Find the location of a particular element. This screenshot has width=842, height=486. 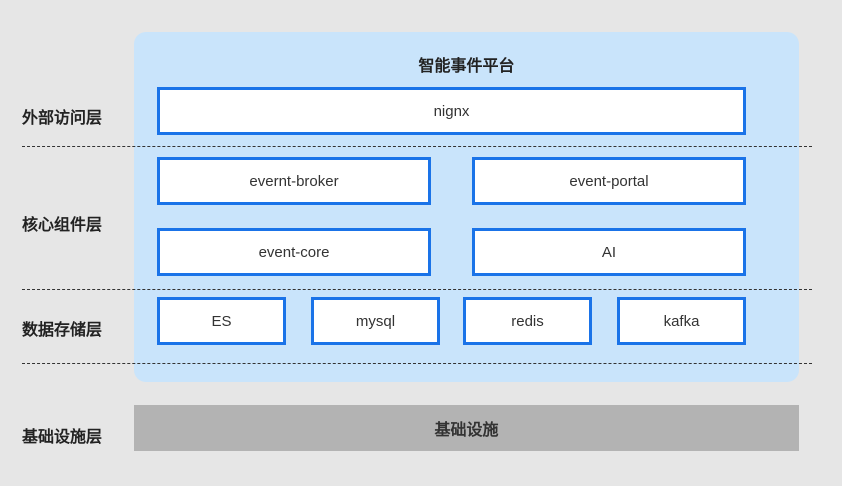

infrastructure-label: 基础设施 is located at coordinates (466, 430).